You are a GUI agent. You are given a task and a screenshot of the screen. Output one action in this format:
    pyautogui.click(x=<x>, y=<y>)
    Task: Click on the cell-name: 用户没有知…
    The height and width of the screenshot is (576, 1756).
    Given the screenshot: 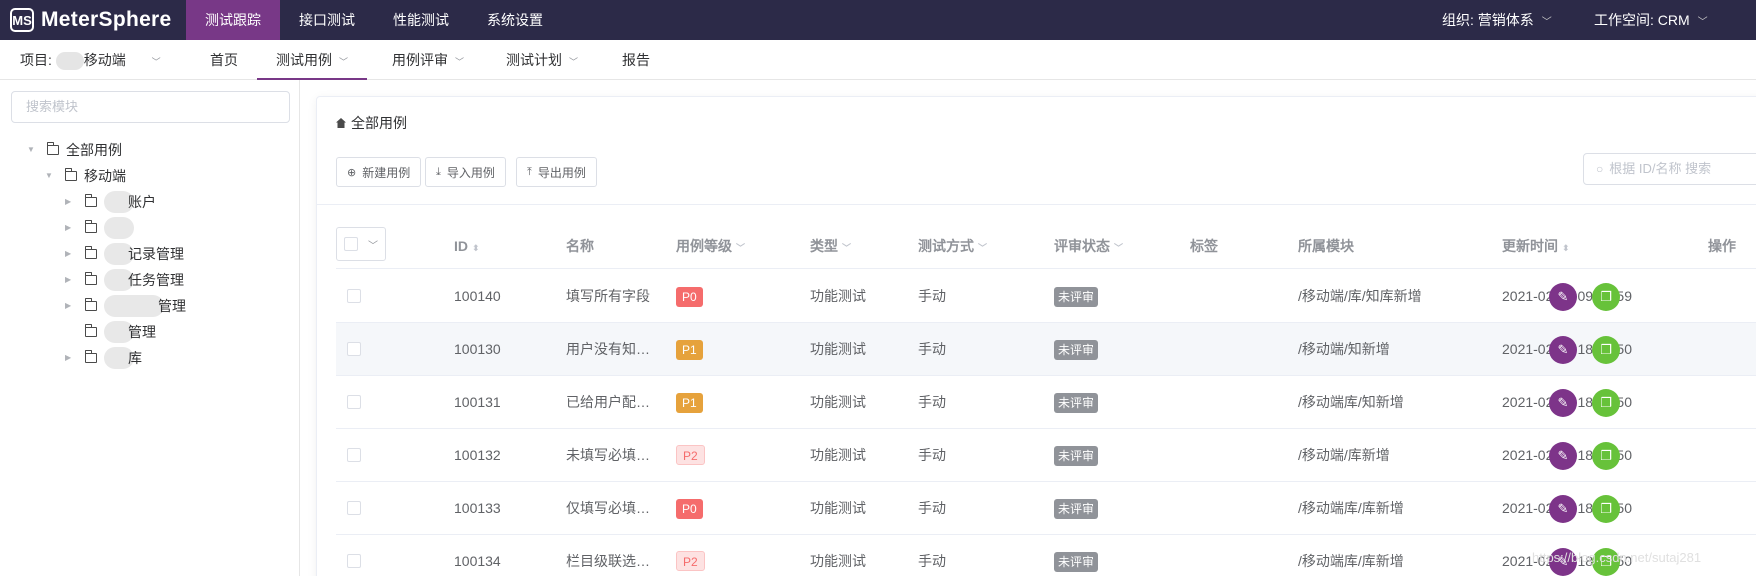 What is the action you would take?
    pyautogui.click(x=608, y=349)
    